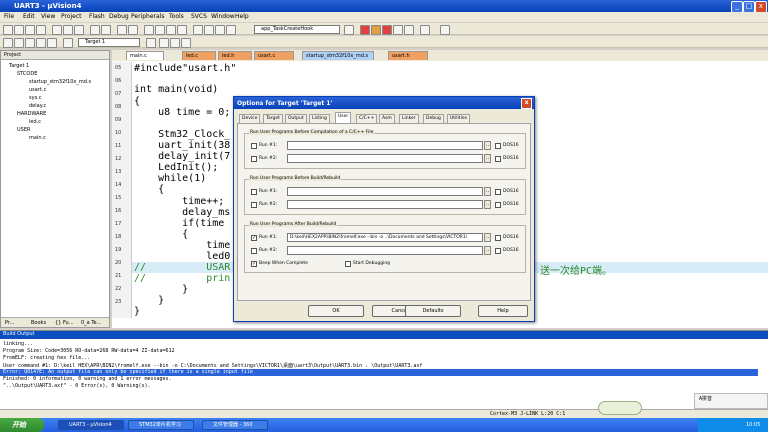 The width and height of the screenshot is (768, 432). Describe the element at coordinates (274, 55) in the screenshot. I see `tab-usart-c: usart.c` at that location.